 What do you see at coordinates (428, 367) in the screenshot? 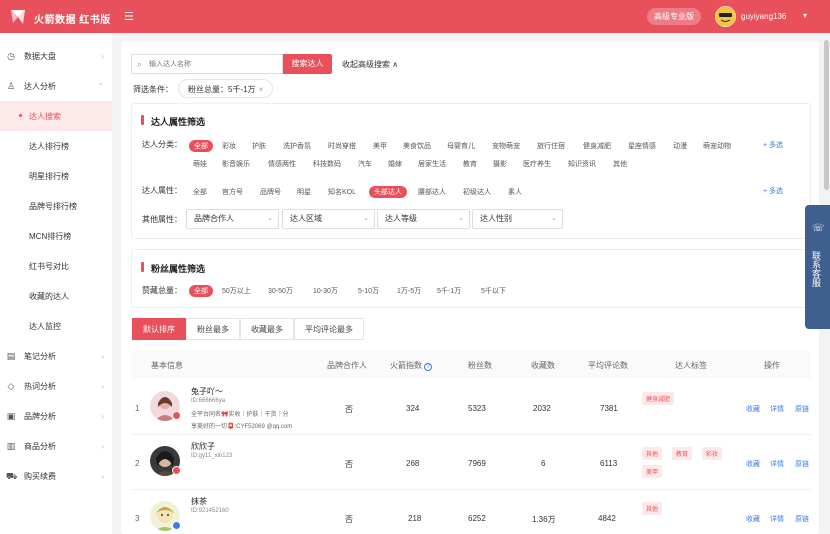
I see `help-icon: ?` at bounding box center [428, 367].